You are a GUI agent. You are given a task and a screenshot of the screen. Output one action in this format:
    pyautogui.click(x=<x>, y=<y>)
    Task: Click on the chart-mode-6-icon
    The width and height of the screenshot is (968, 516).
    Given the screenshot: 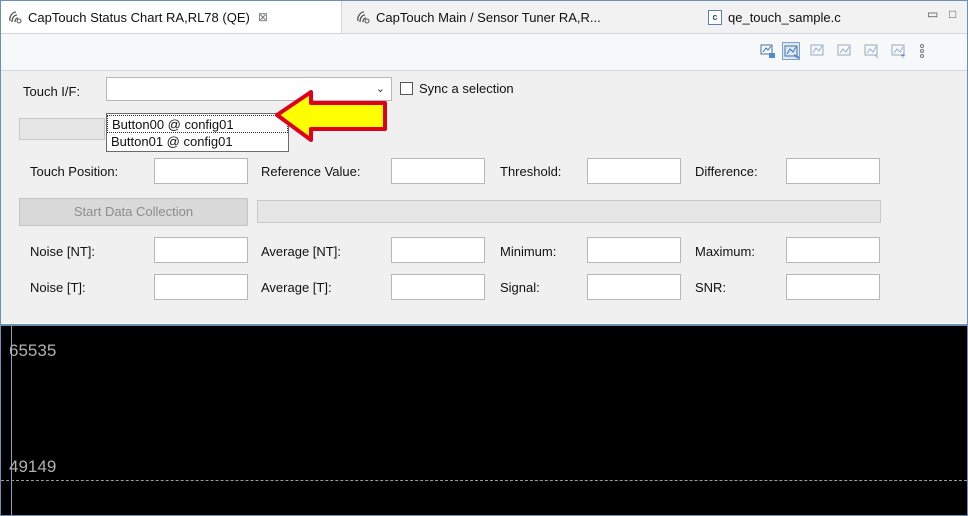 What is the action you would take?
    pyautogui.click(x=899, y=51)
    